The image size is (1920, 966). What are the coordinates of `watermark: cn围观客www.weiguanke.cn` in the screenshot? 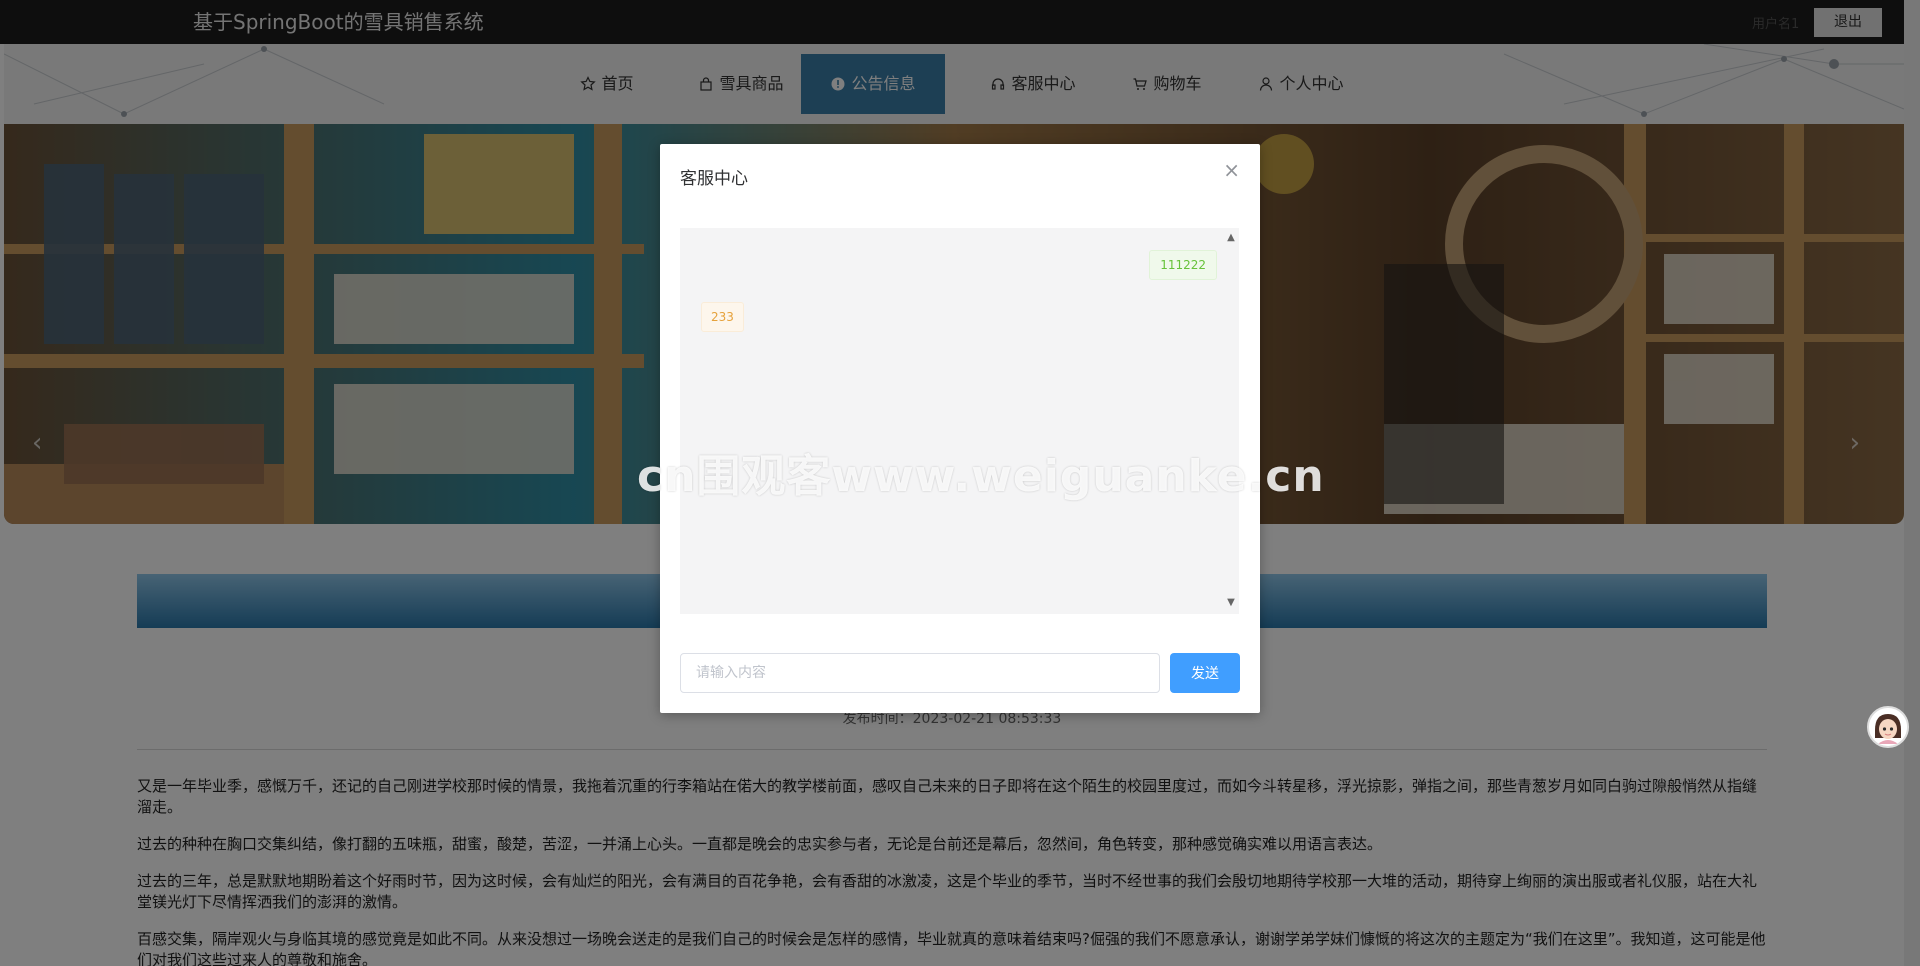 It's located at (981, 476).